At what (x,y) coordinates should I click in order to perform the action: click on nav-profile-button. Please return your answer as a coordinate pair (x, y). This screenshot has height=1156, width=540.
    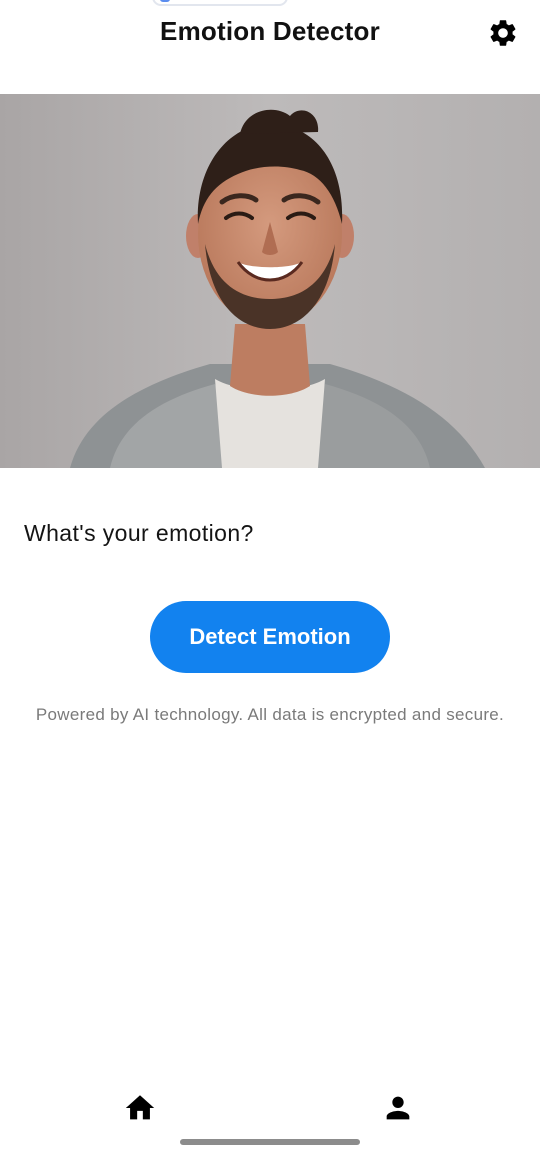
    Looking at the image, I should click on (398, 1108).